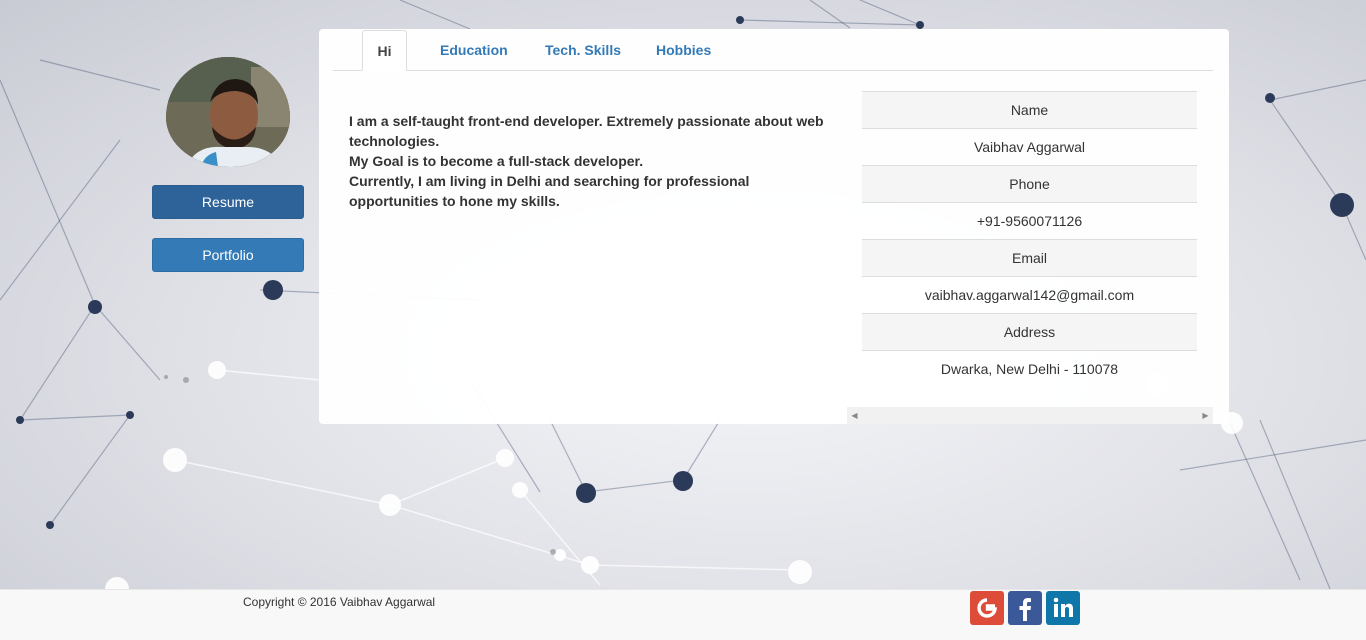 This screenshot has height=640, width=1366. What do you see at coordinates (773, 50) in the screenshot?
I see `tab-bar: Hi Education Tech. Skills Hobbies` at bounding box center [773, 50].